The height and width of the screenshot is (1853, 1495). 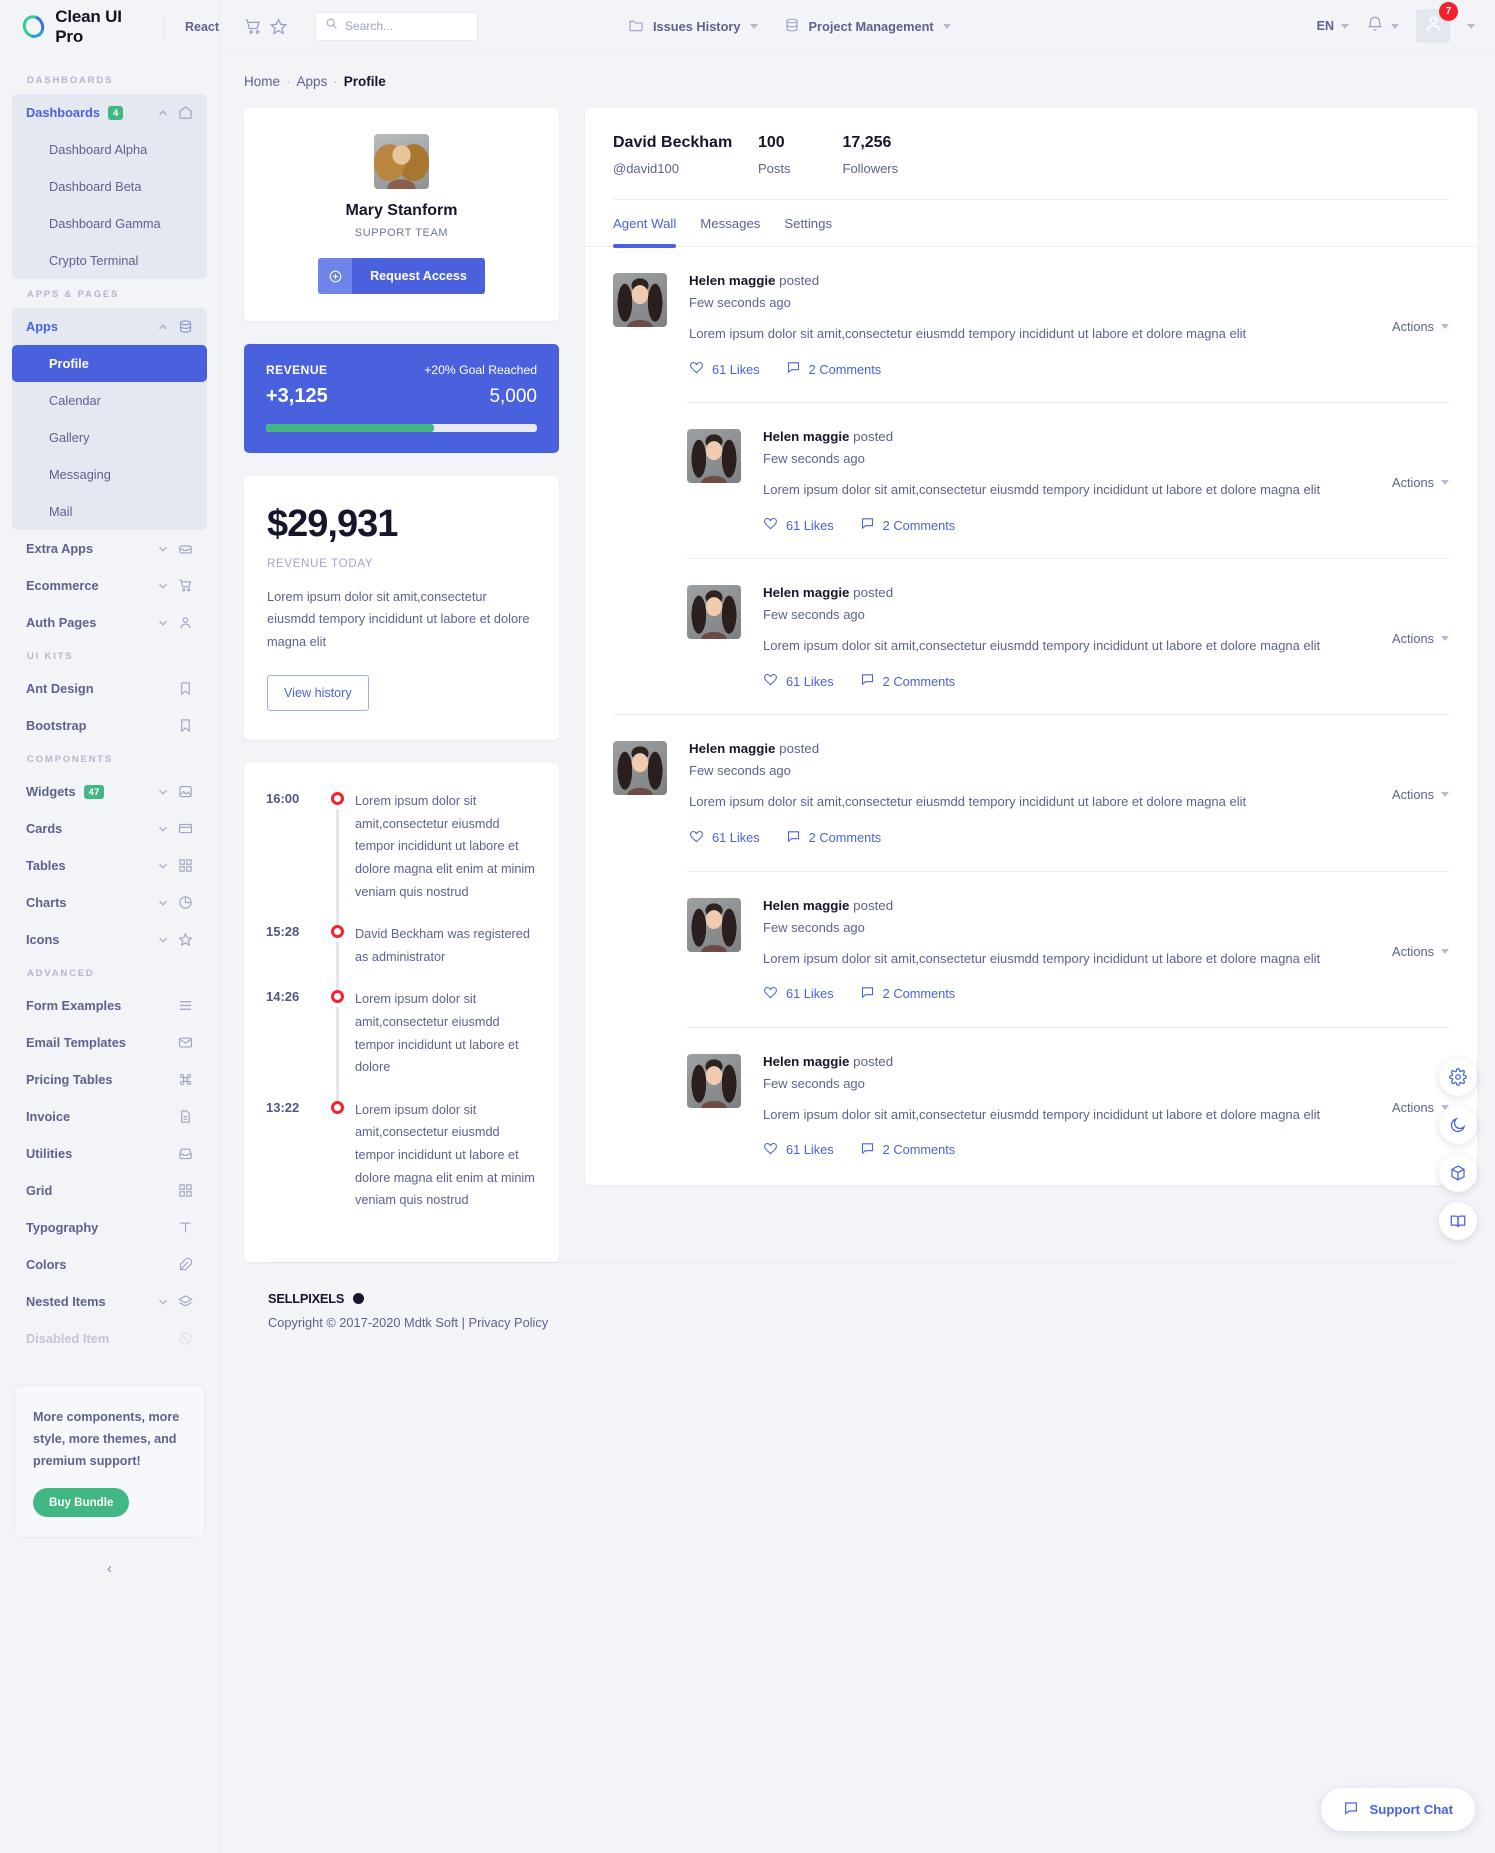 I want to click on sidebar-item-nested-items: Nested Items, so click(x=109, y=1301).